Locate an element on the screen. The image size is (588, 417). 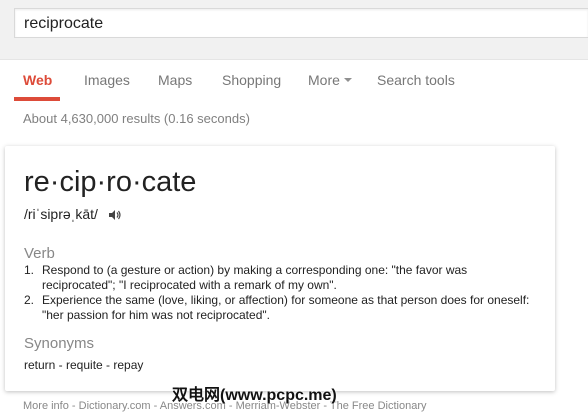
synonyms-list: return - requite - repay is located at coordinates (84, 365).